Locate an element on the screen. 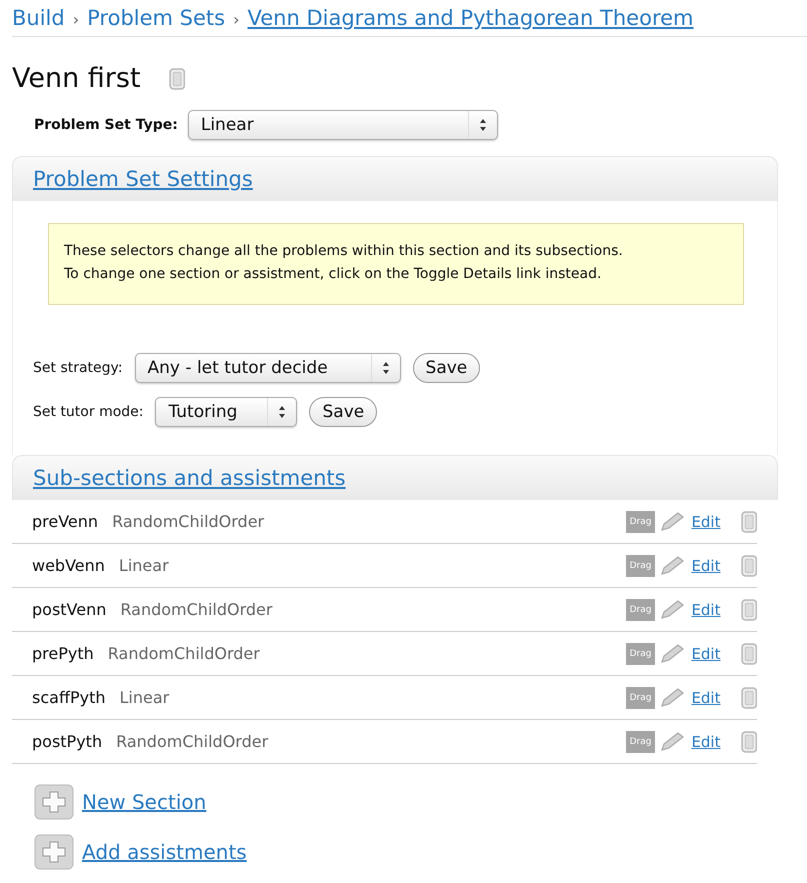 The width and height of the screenshot is (807, 883). field-label: Set strategy: is located at coordinates (78, 368).